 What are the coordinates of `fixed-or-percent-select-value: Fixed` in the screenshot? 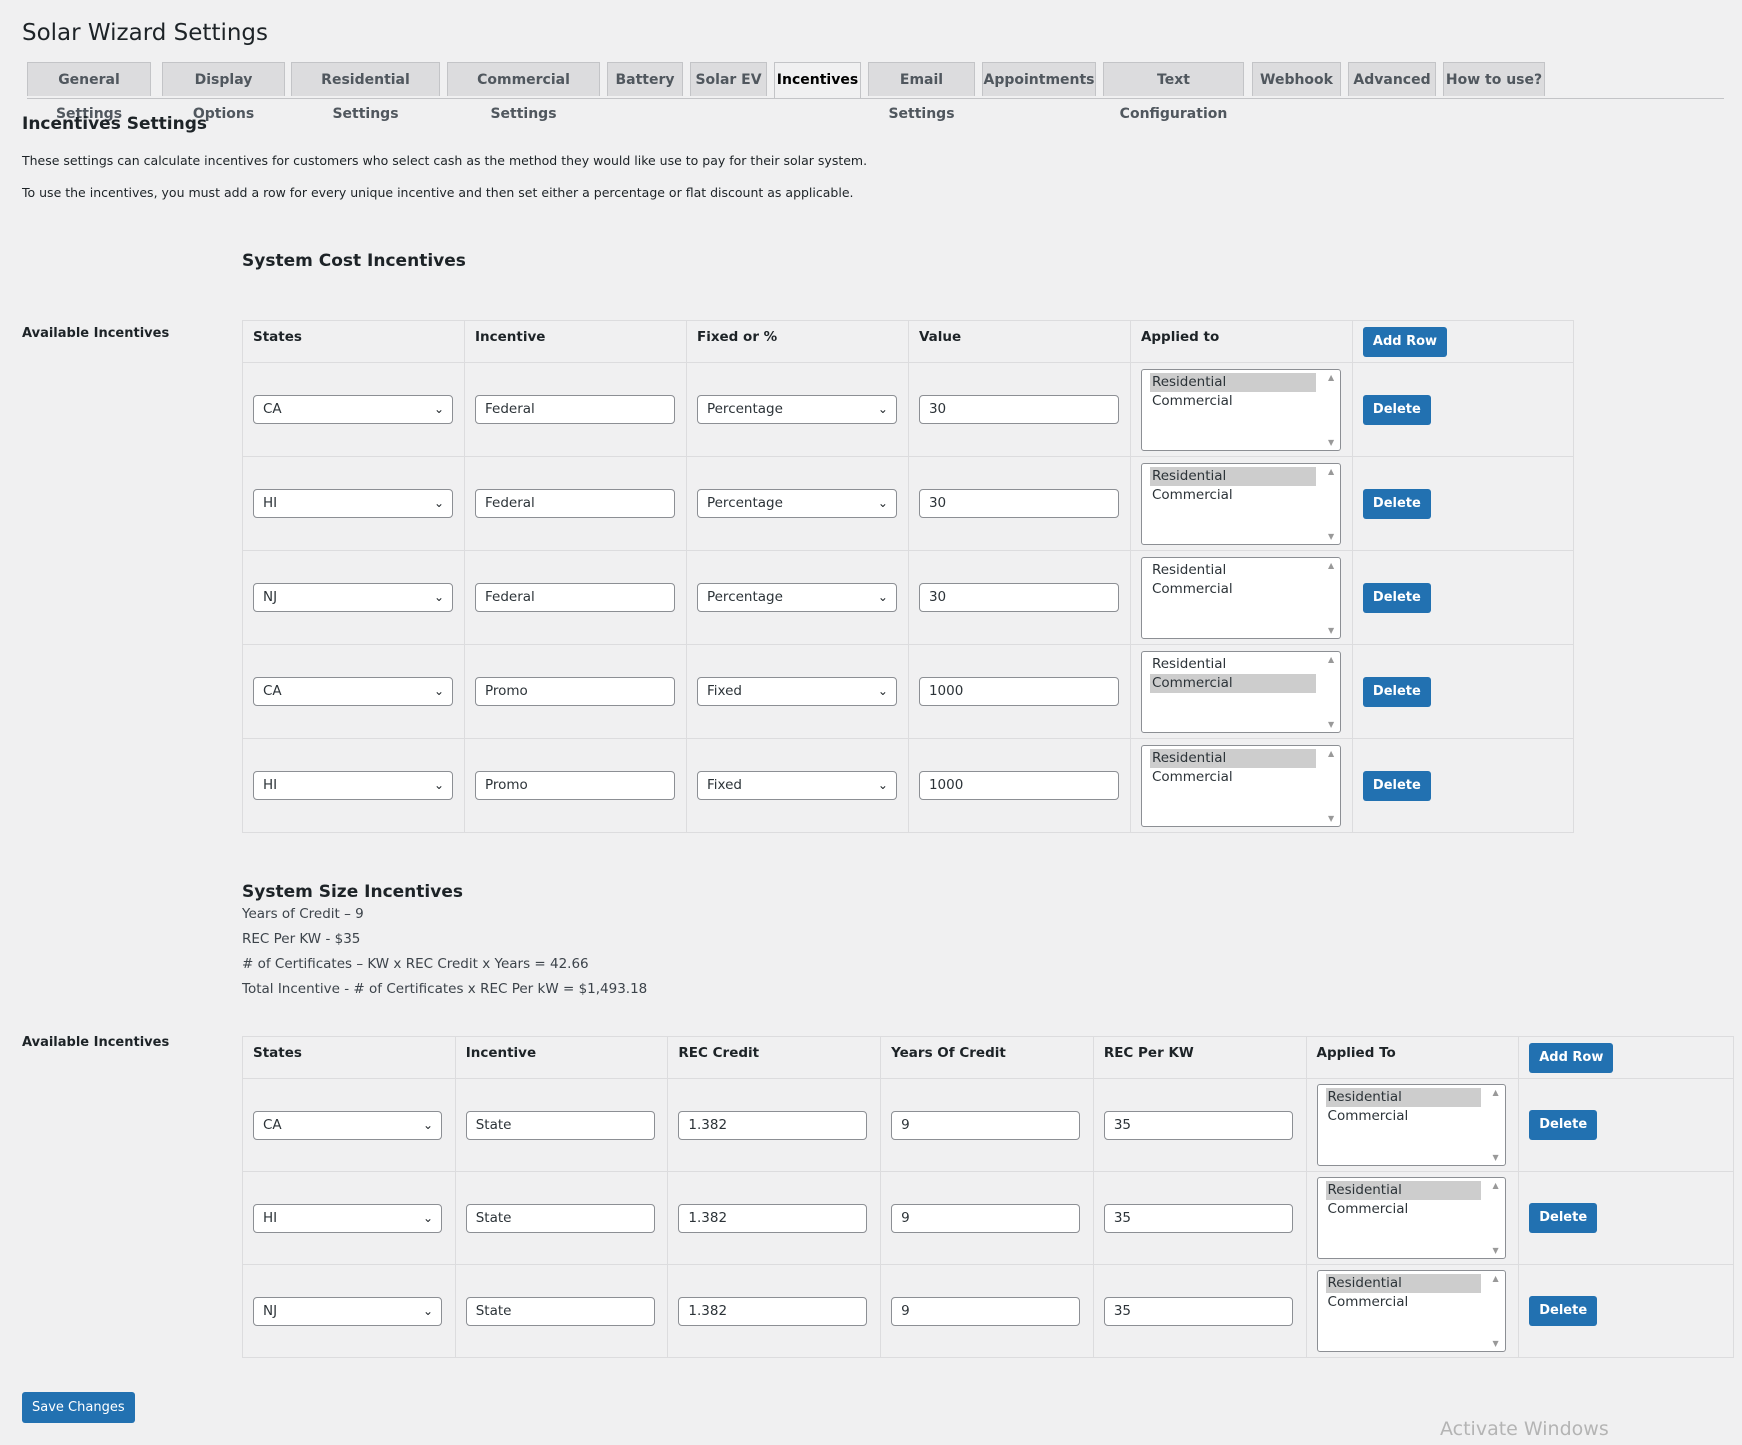 It's located at (724, 785).